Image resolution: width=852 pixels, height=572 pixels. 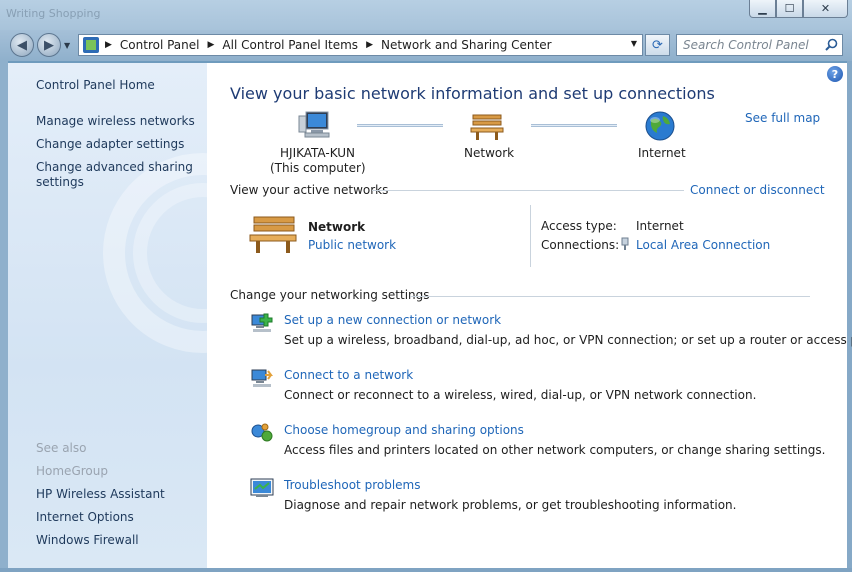 What do you see at coordinates (831, 44) in the screenshot?
I see `search-icon` at bounding box center [831, 44].